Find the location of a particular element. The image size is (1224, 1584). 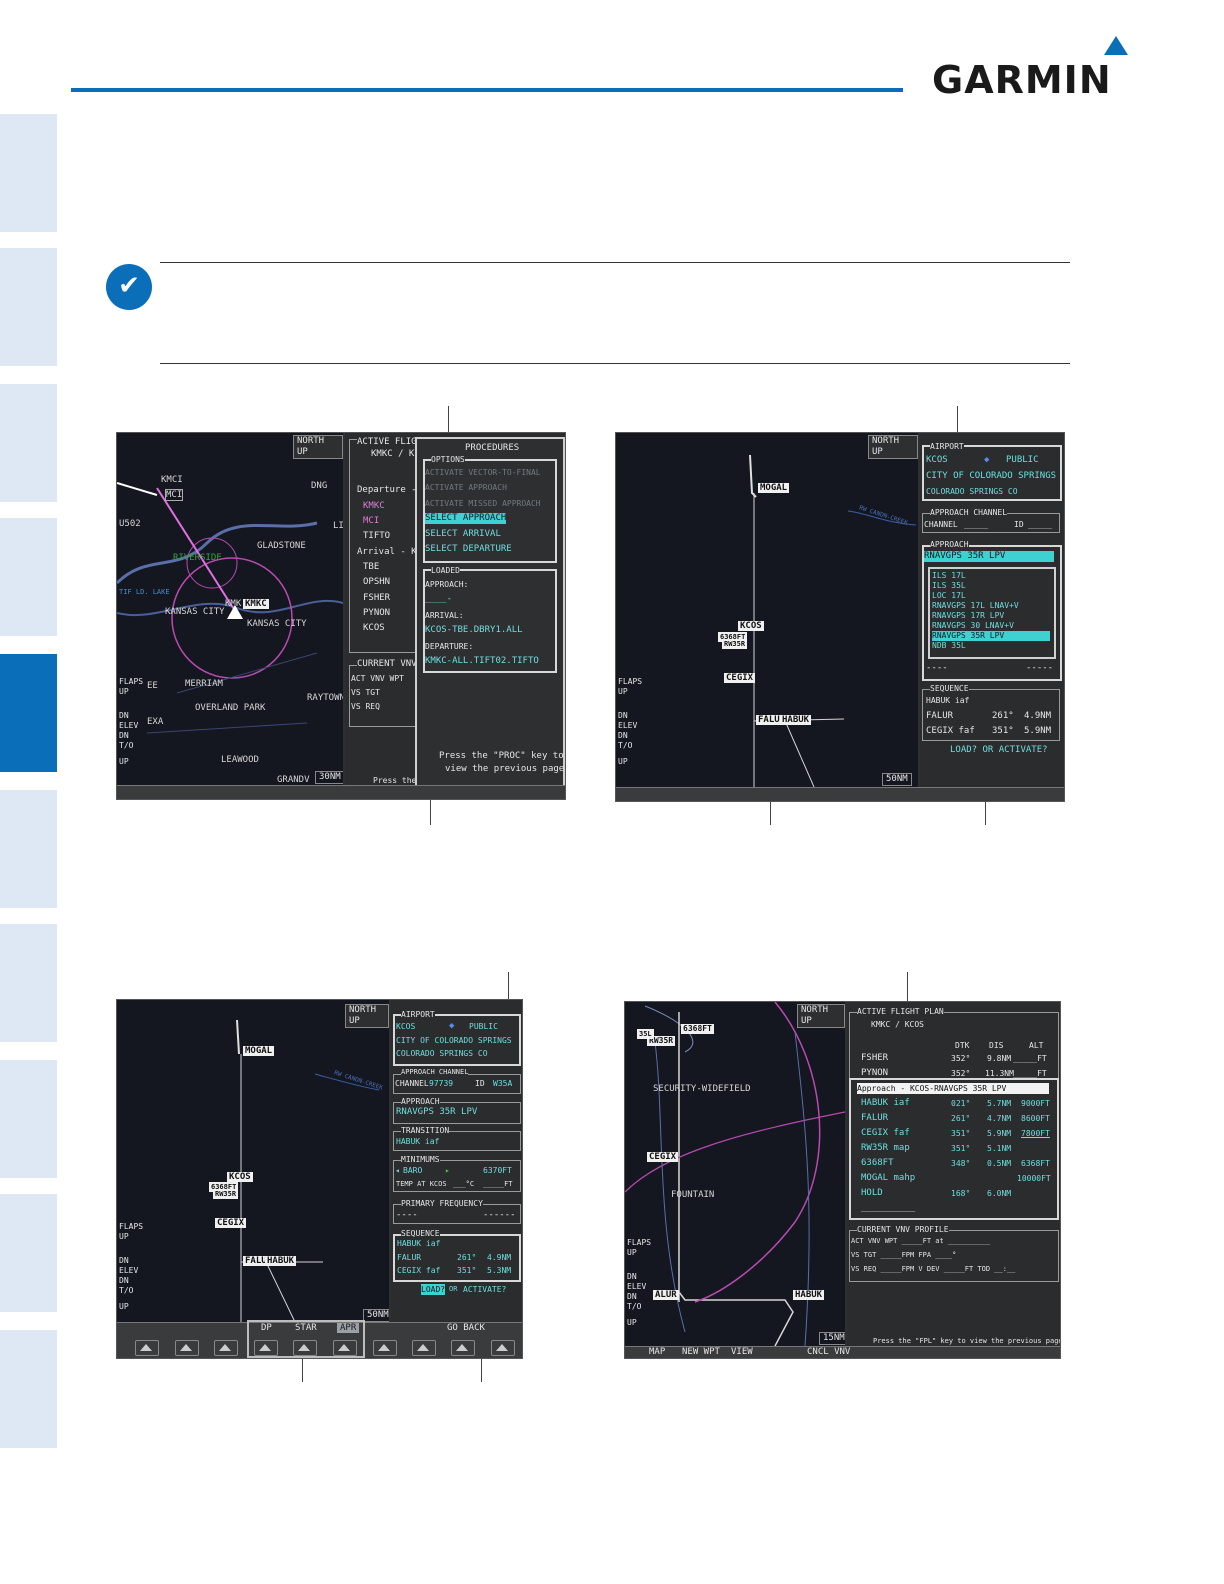

loaded-value: KCOS-TBE.DBRY1.ALL is located at coordinates (474, 630).